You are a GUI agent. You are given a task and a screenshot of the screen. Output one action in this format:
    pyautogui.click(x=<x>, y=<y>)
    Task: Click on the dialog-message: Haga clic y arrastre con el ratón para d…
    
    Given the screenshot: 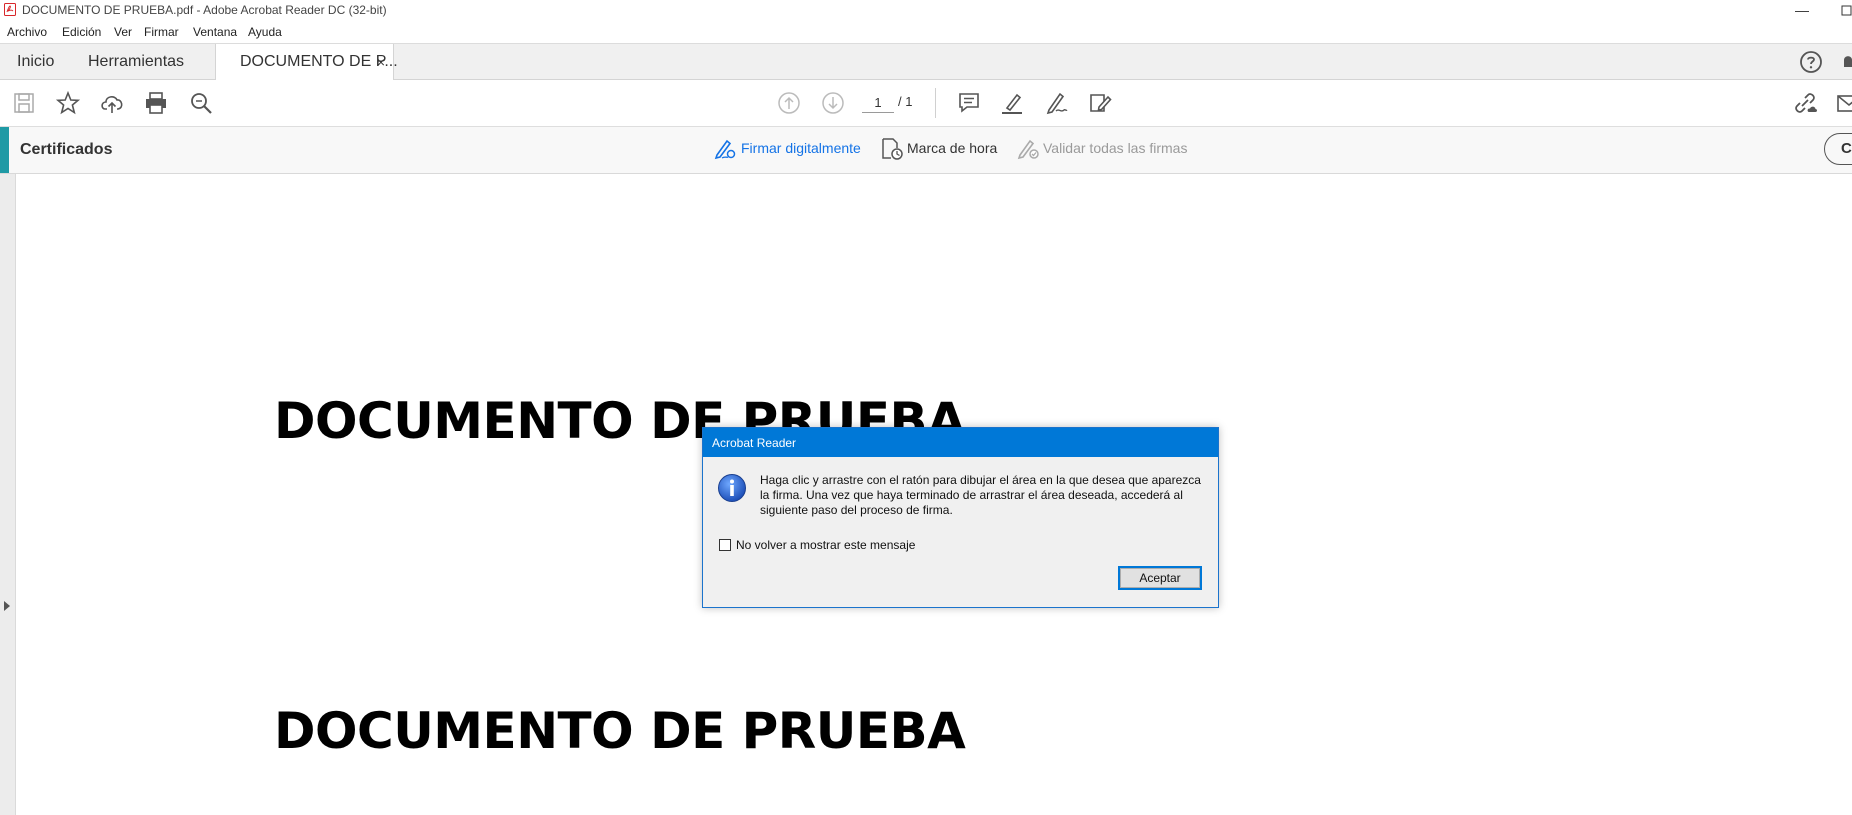 What is the action you would take?
    pyautogui.click(x=980, y=495)
    